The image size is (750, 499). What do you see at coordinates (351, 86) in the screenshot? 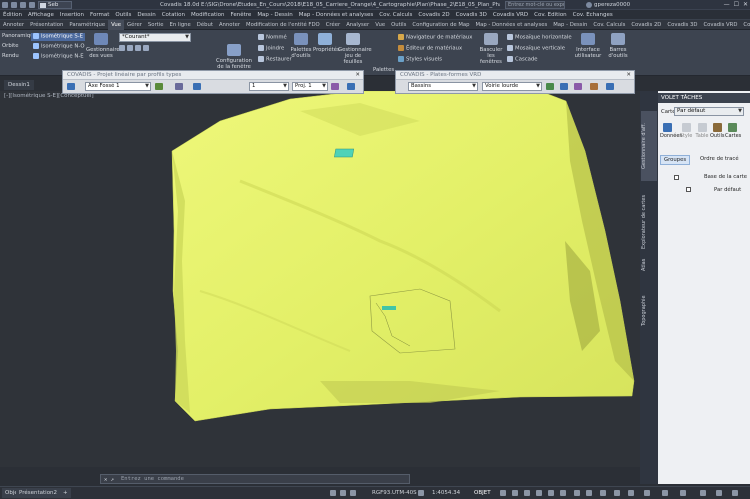
I see `export-icon` at bounding box center [351, 86].